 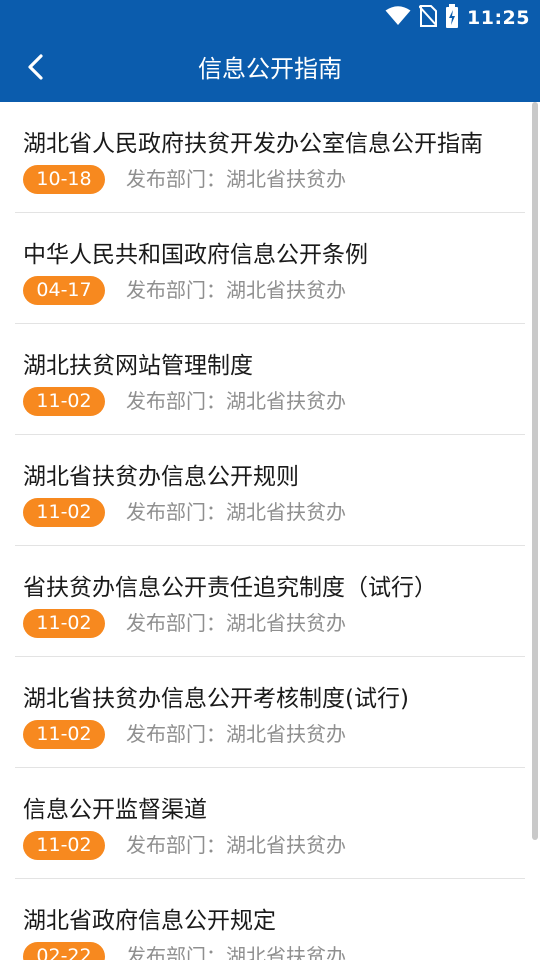 What do you see at coordinates (398, 18) in the screenshot?
I see `wifi-icon` at bounding box center [398, 18].